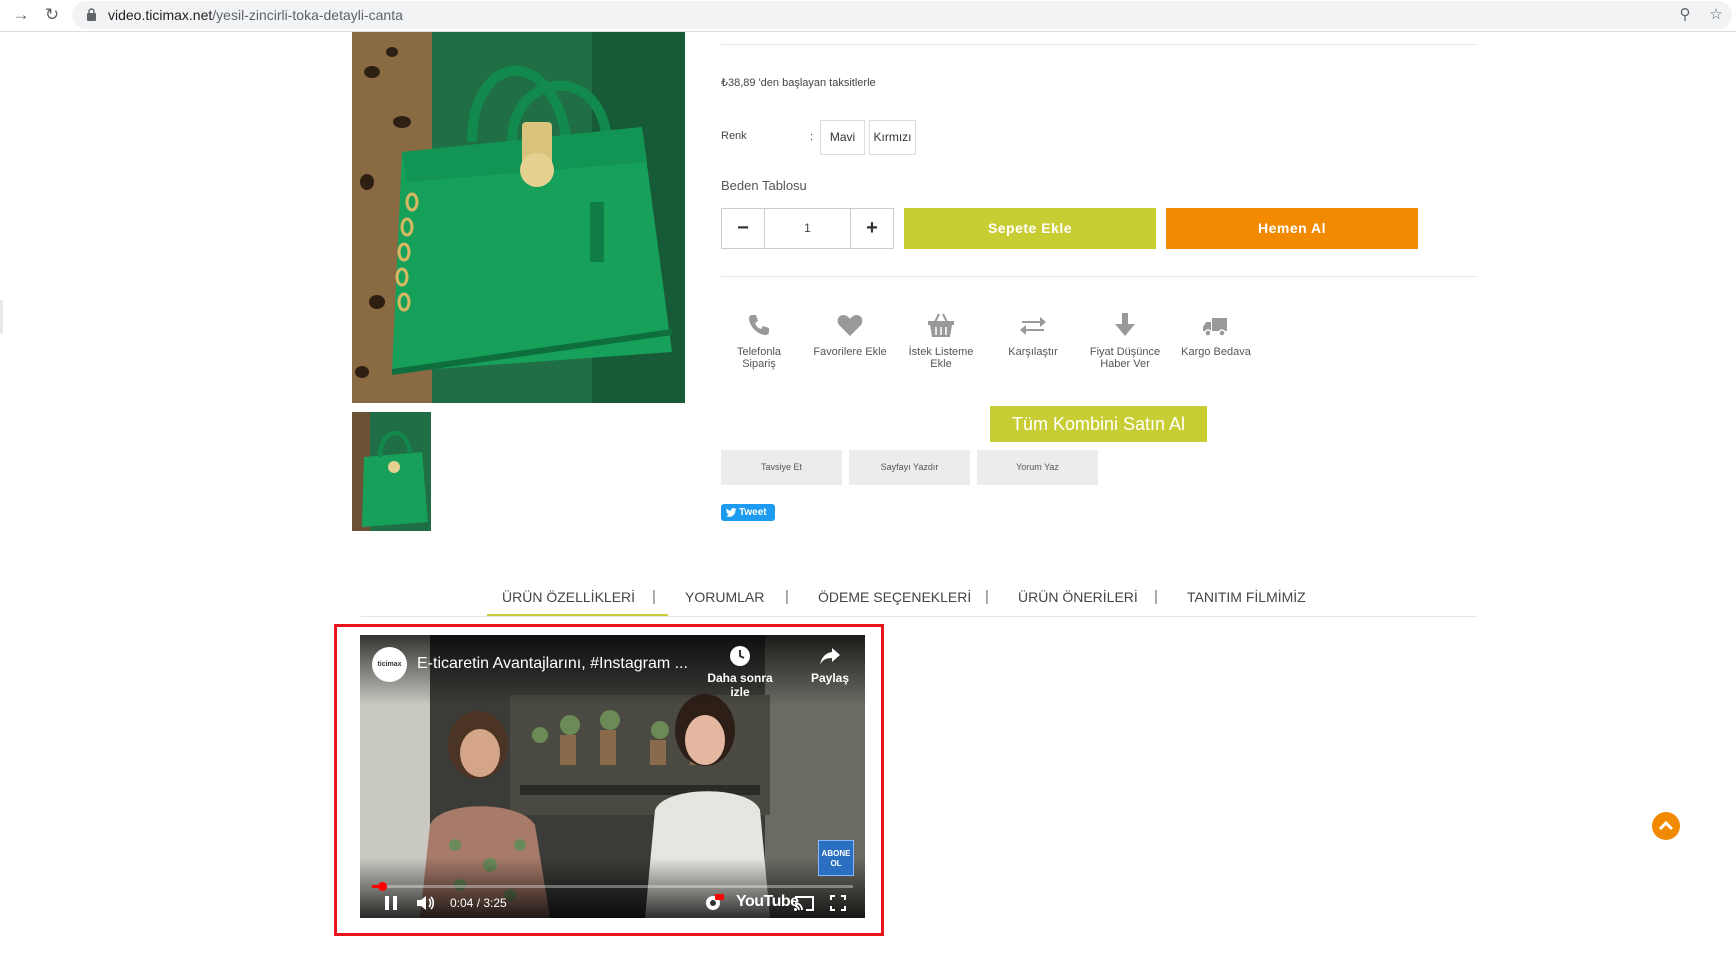  I want to click on arrow-down-icon, so click(1125, 324).